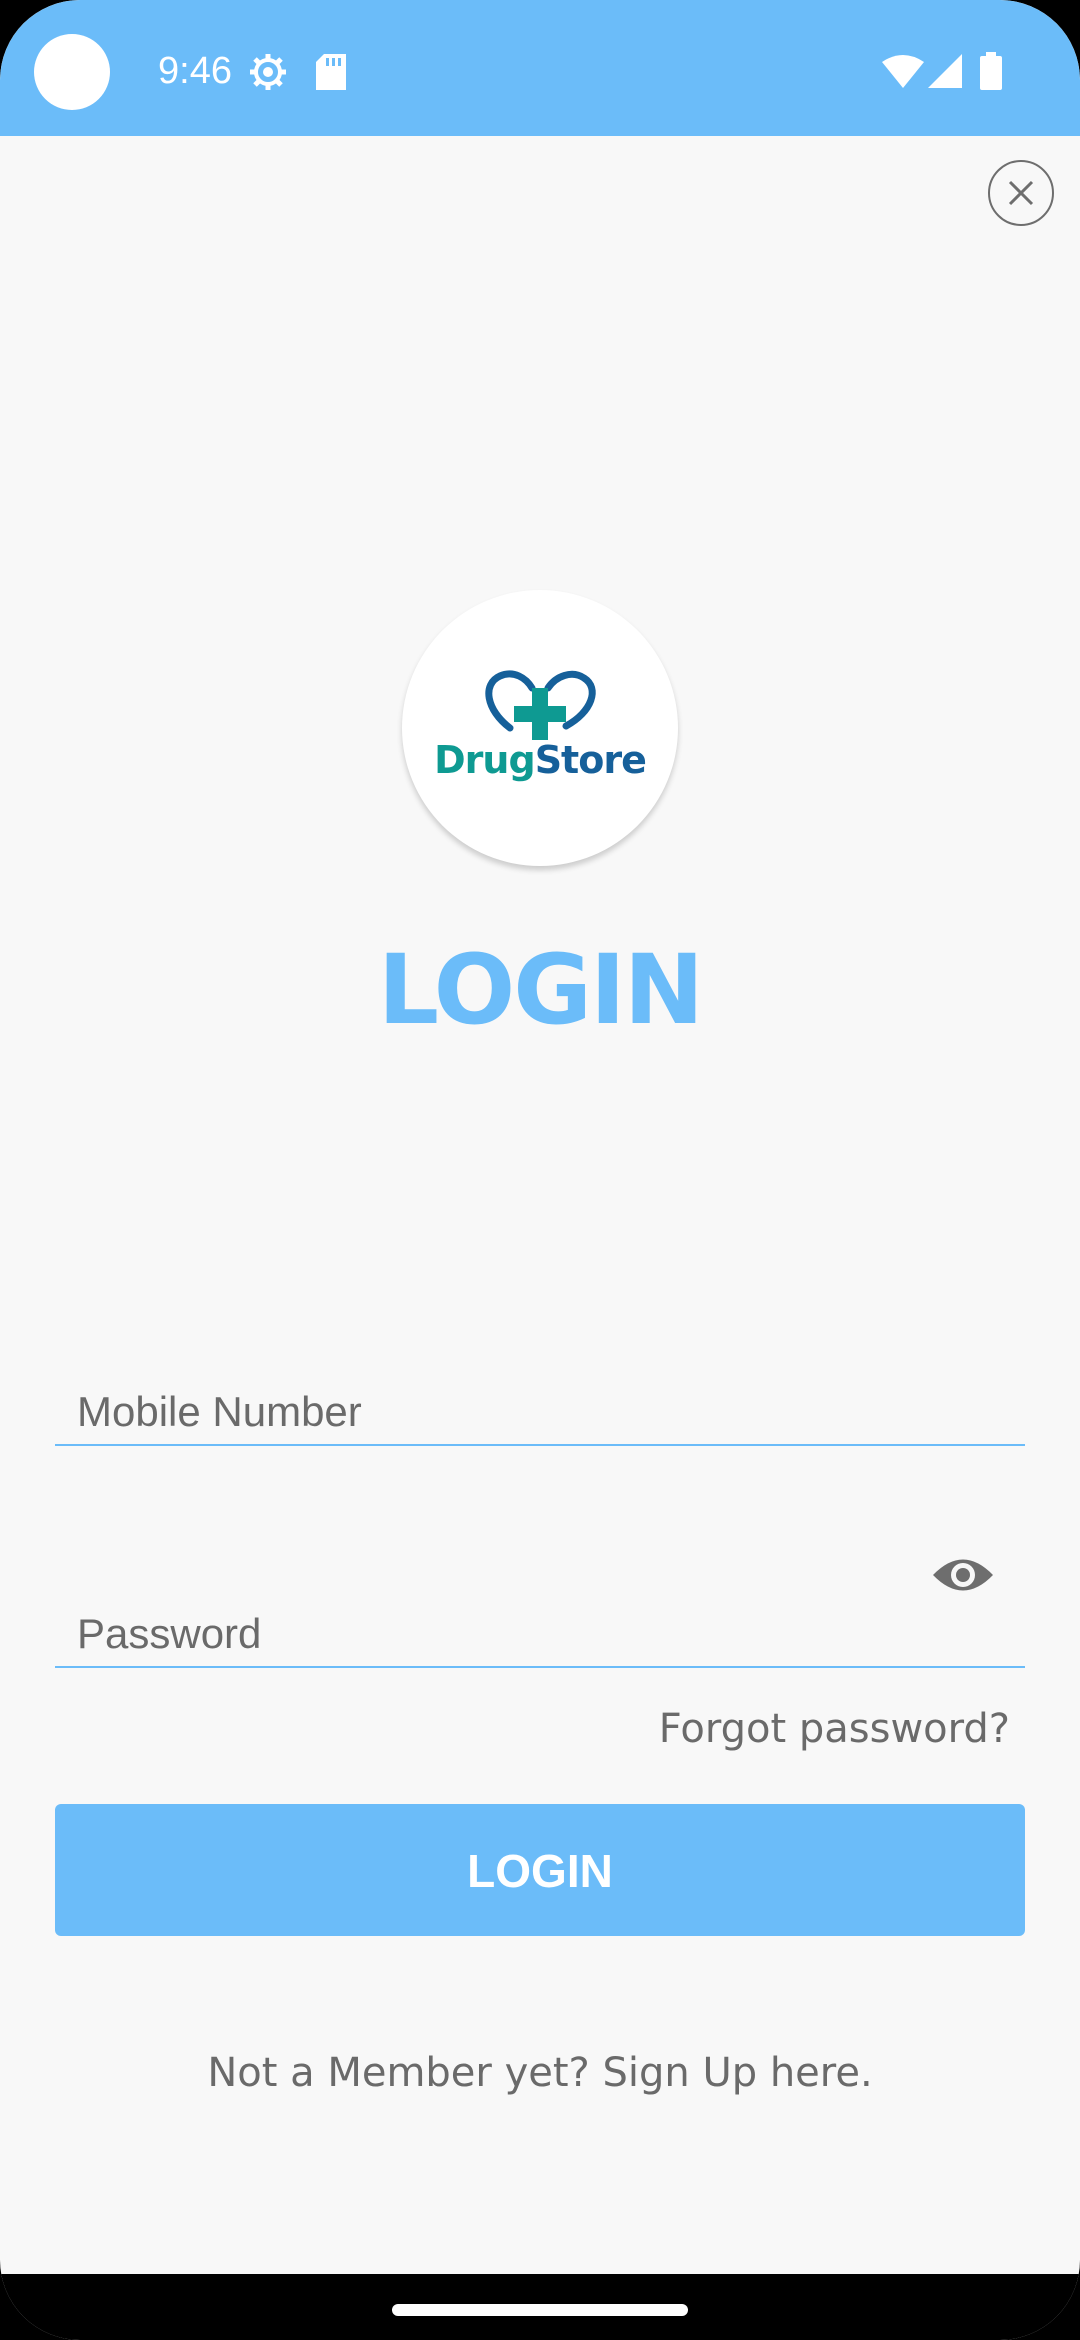 The width and height of the screenshot is (1080, 2340). I want to click on sd-card-icon, so click(331, 72).